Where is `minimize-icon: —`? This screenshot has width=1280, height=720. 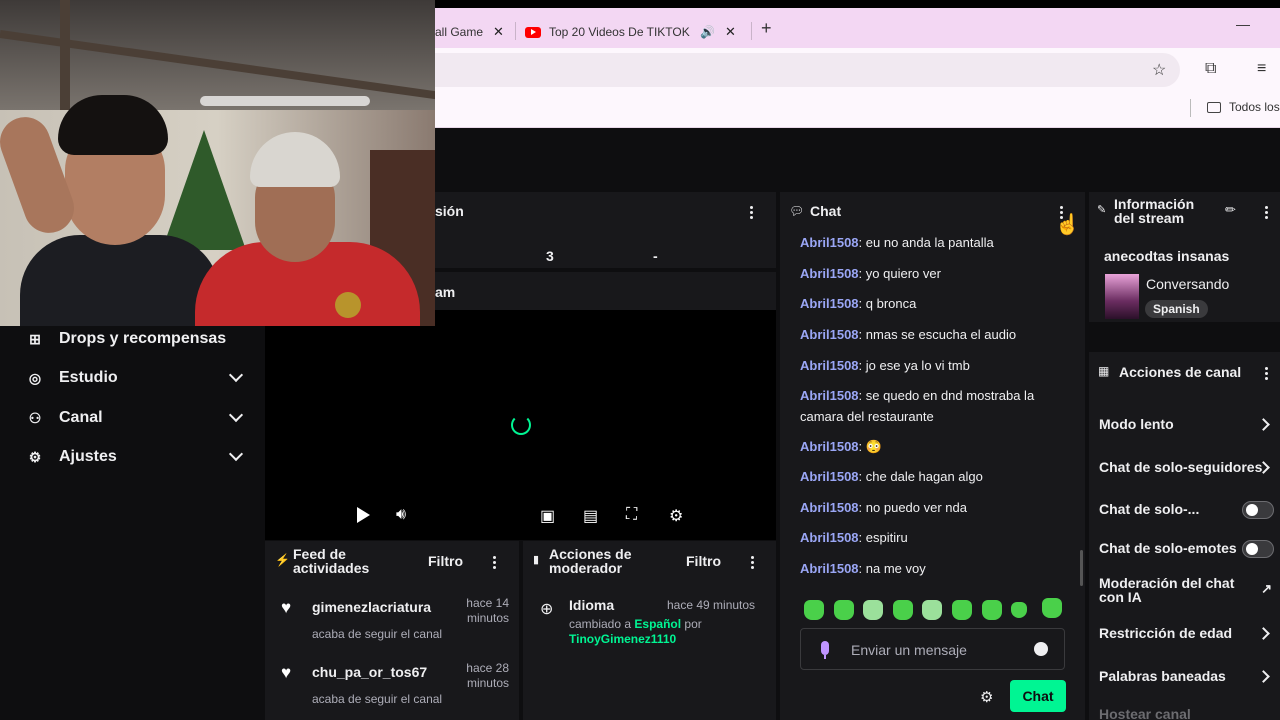
minimize-icon: — is located at coordinates (1243, 24).